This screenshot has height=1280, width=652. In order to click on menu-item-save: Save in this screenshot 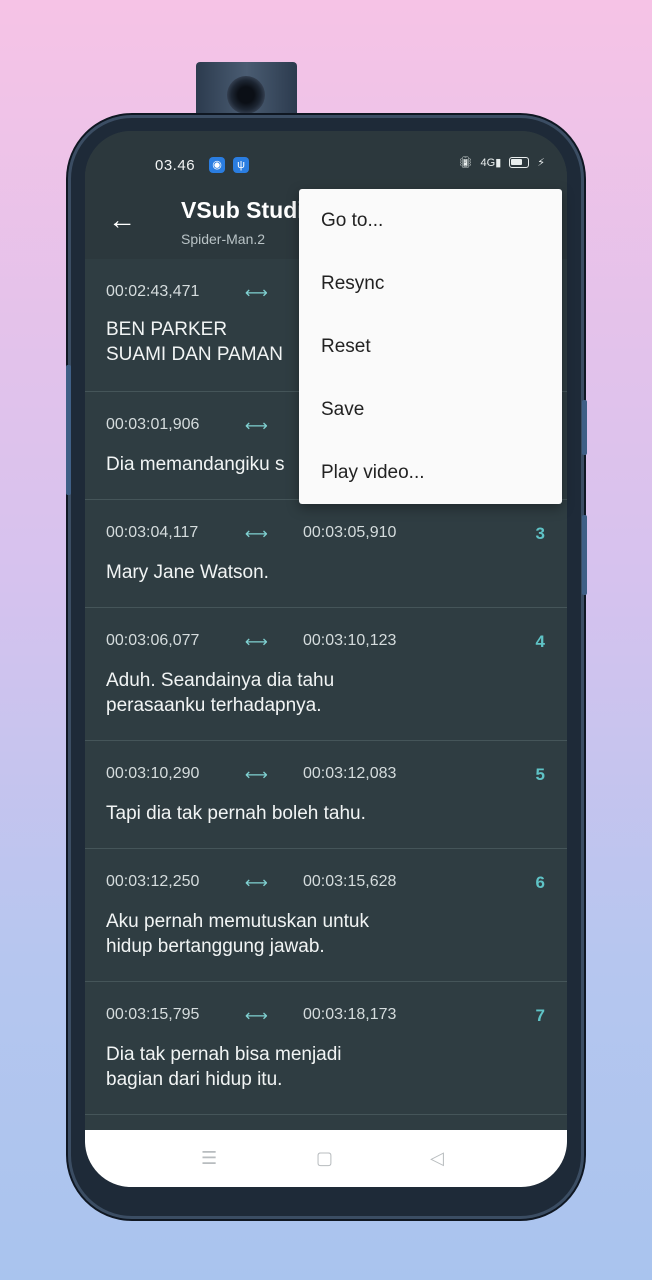, I will do `click(430, 409)`.